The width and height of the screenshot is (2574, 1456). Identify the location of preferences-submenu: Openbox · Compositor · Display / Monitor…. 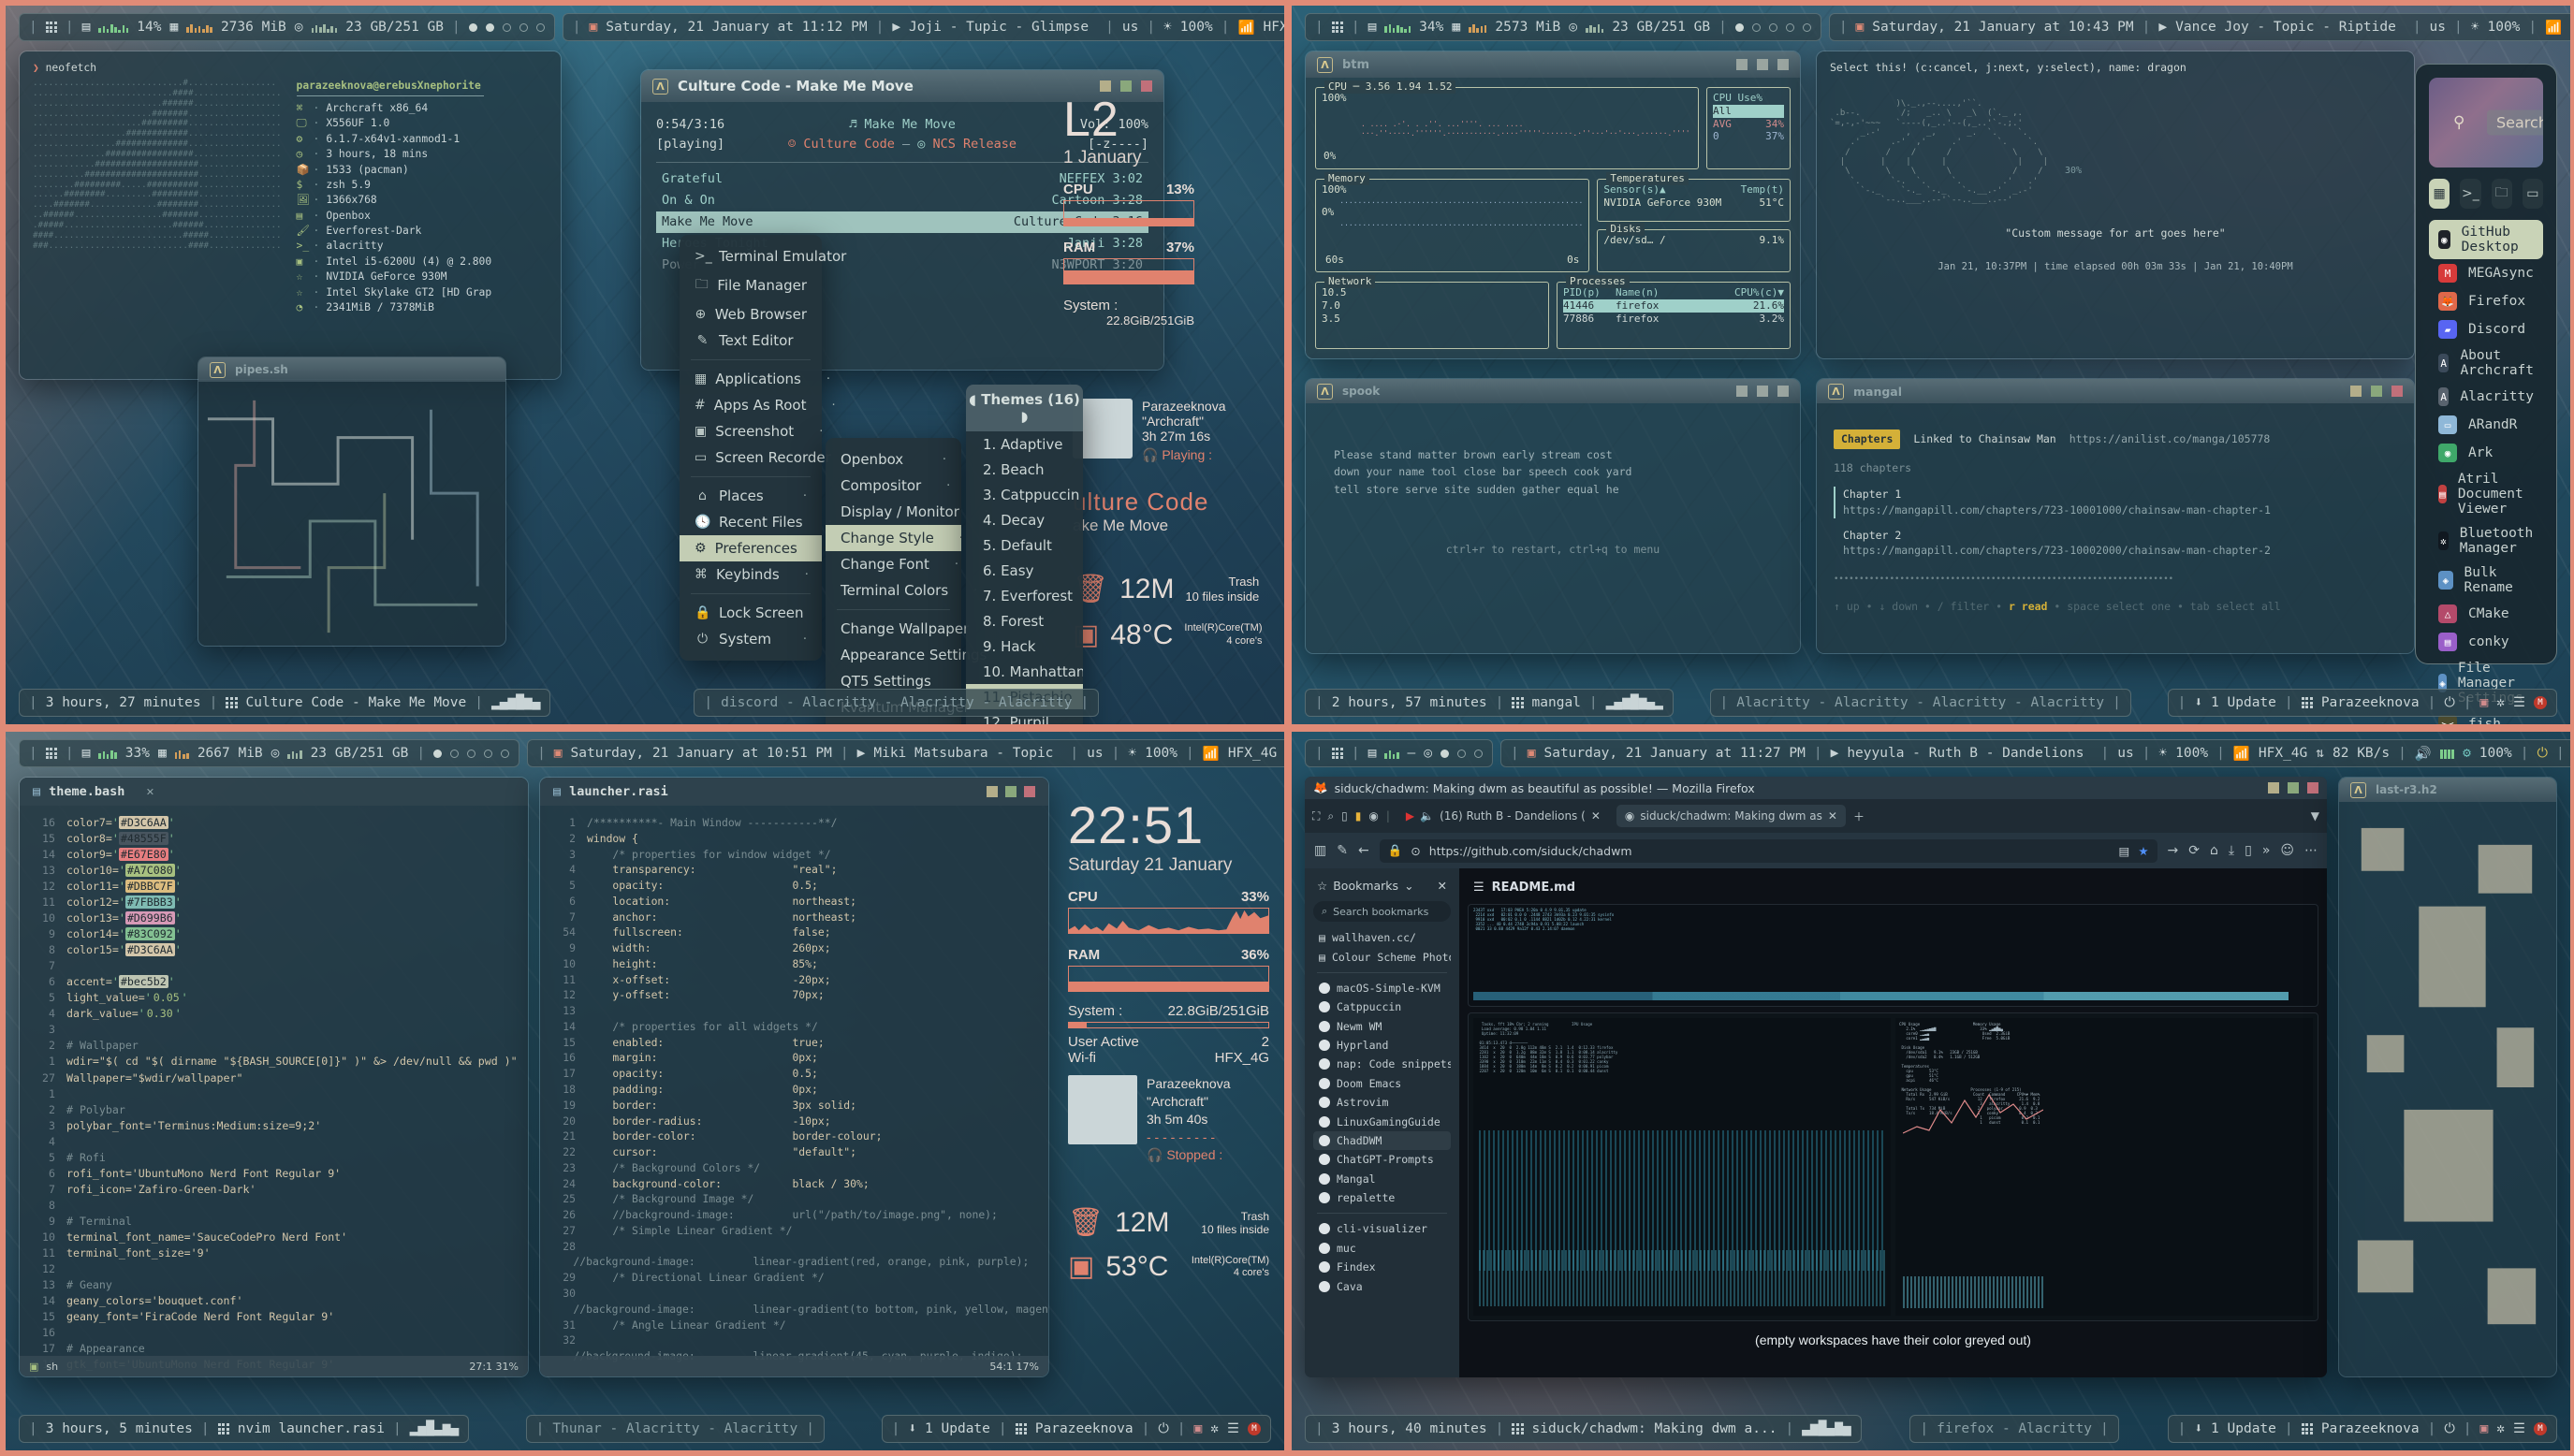
(907, 581).